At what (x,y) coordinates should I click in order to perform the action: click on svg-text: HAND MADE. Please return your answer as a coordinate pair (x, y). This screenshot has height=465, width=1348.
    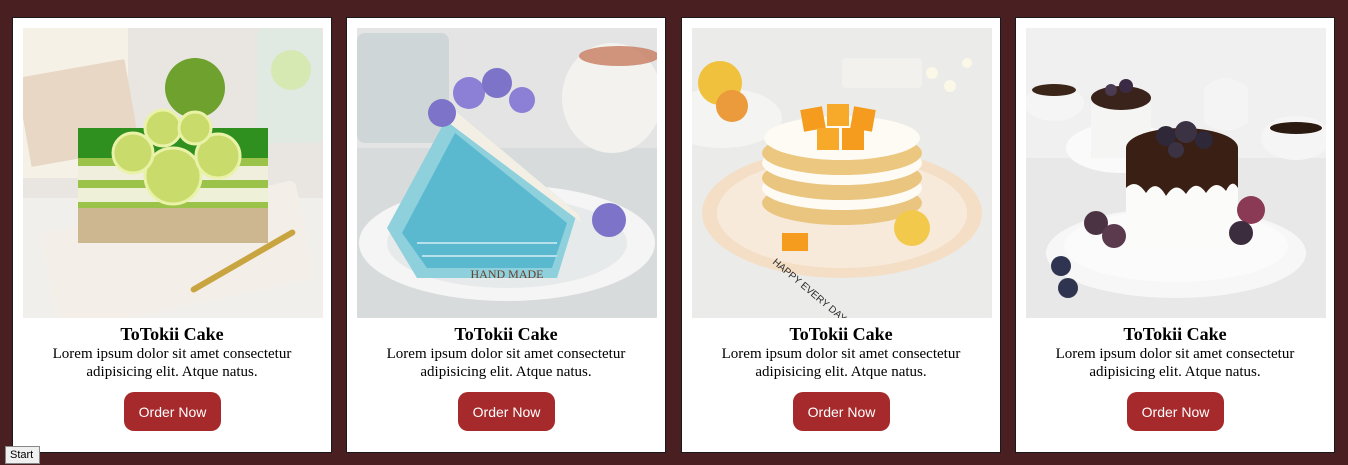
    Looking at the image, I should click on (507, 274).